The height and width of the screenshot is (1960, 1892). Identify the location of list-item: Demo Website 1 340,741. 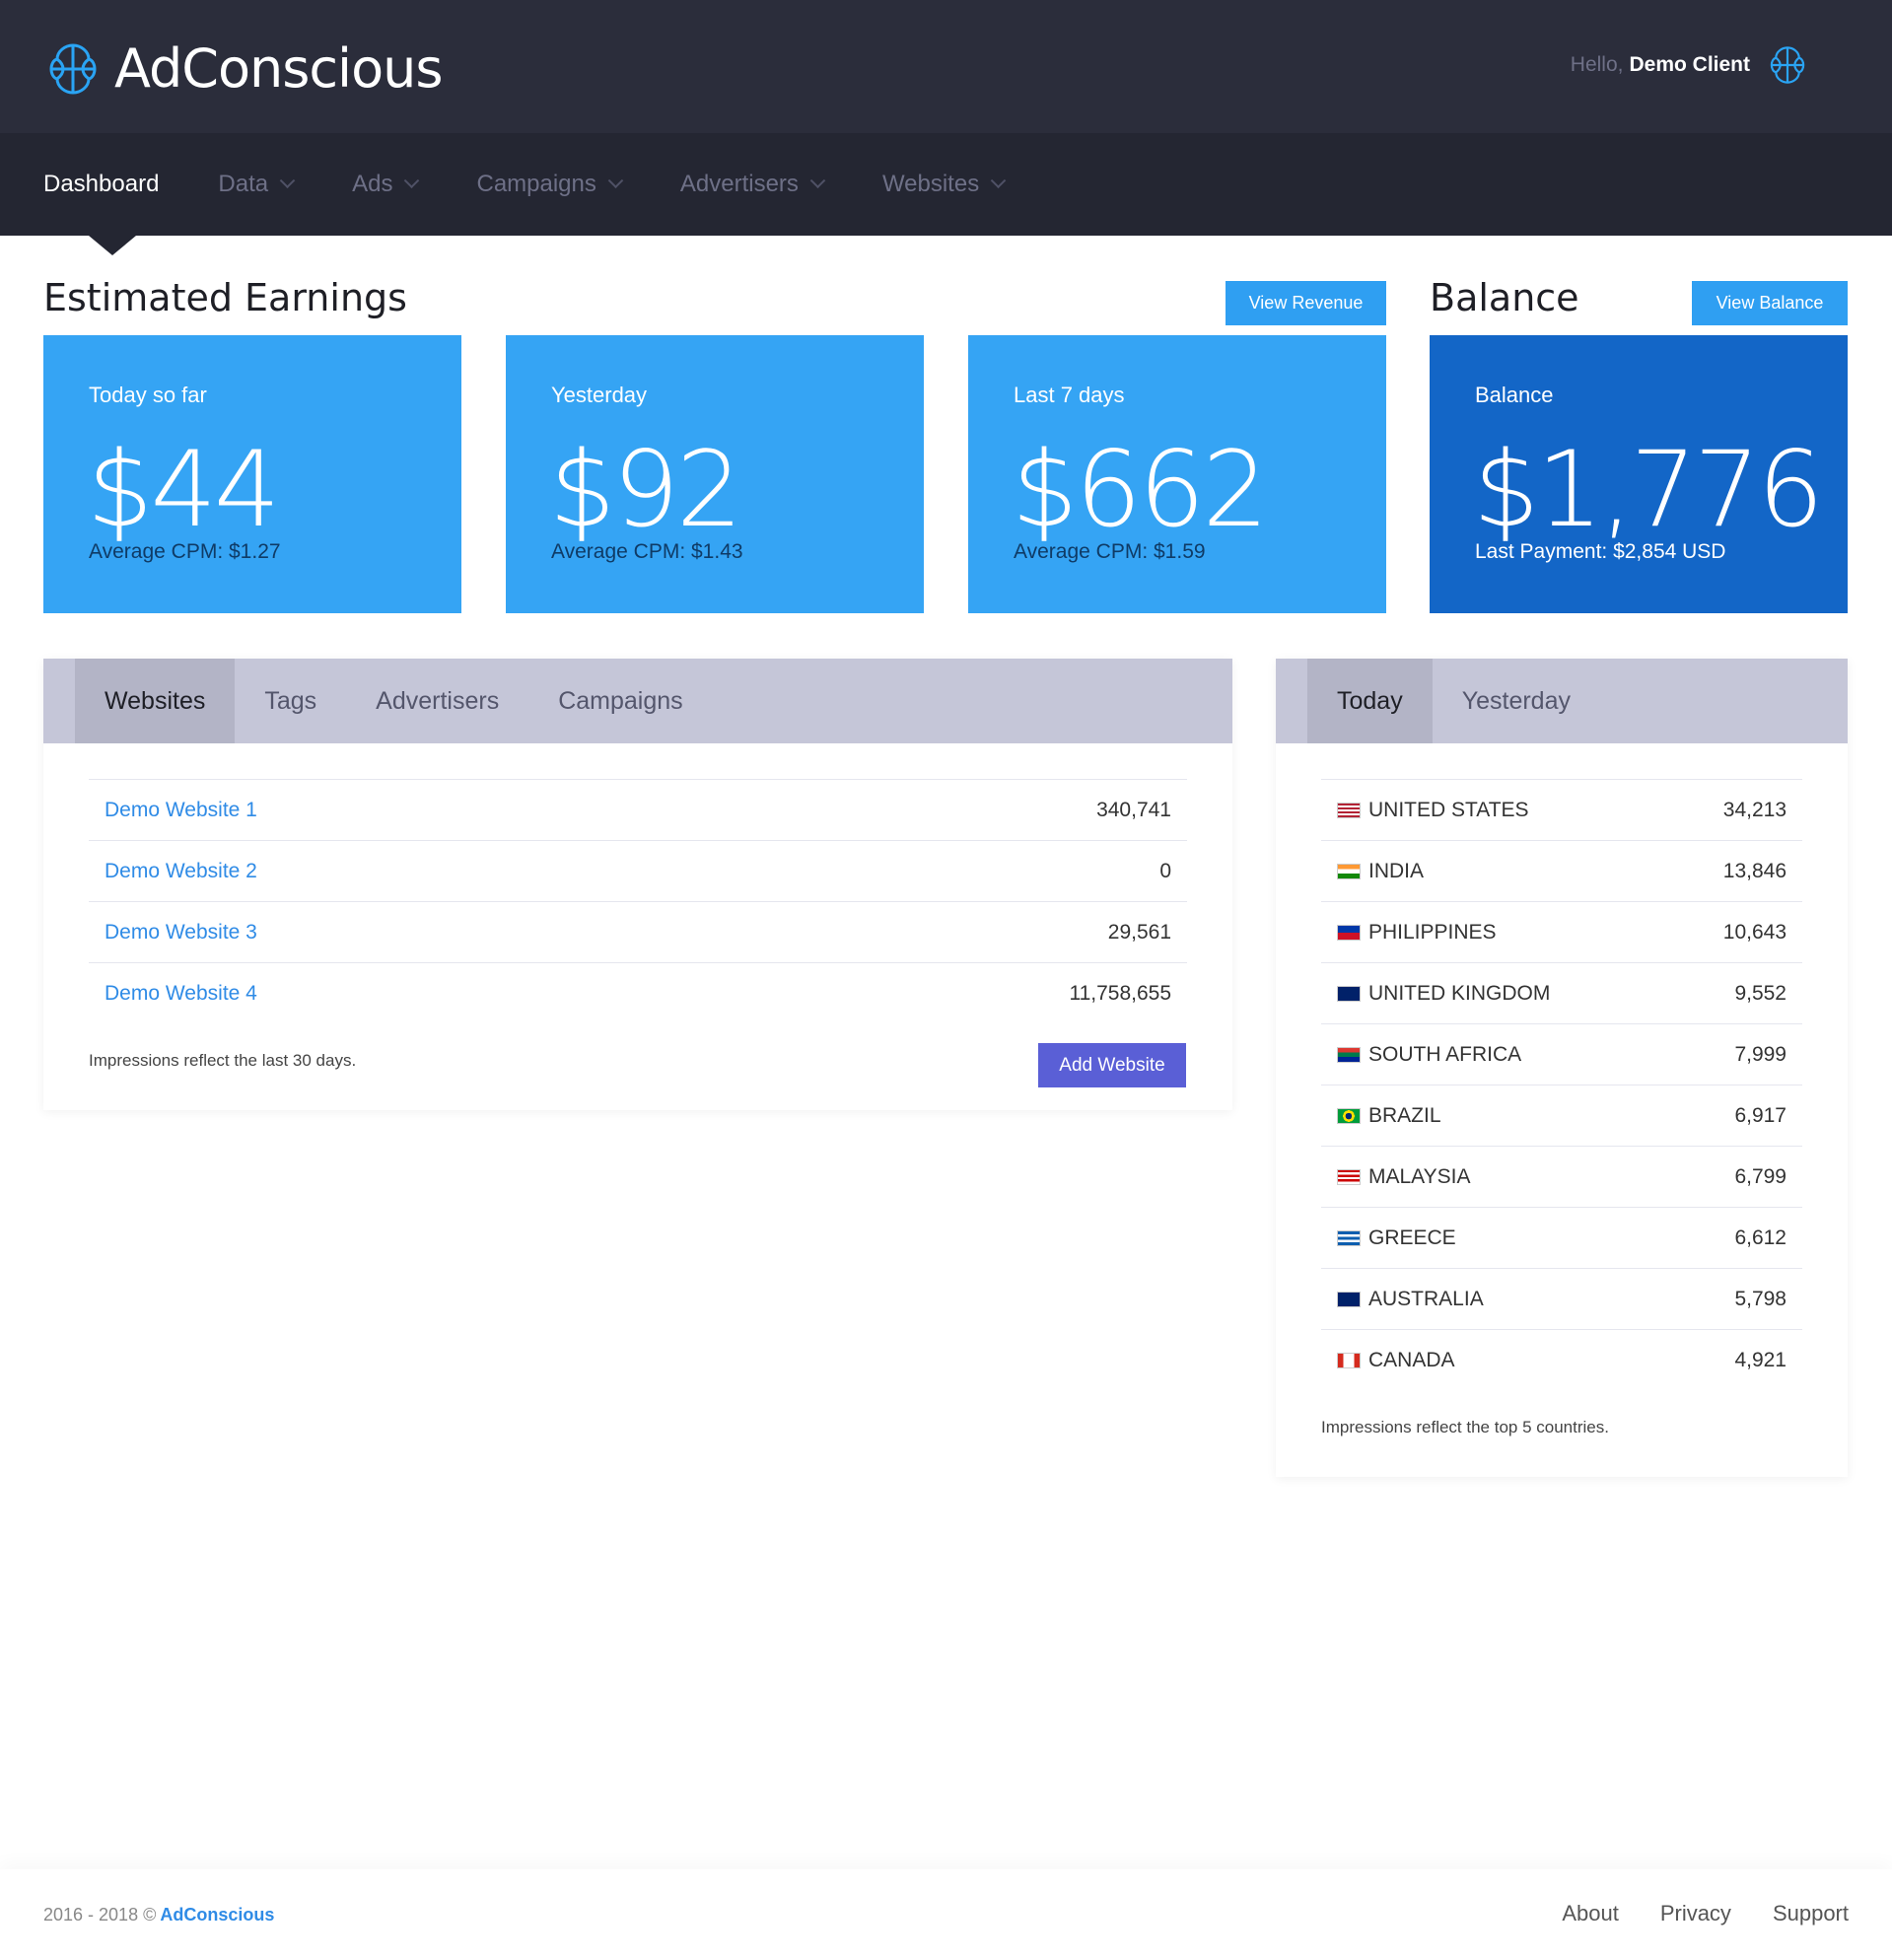
(638, 809).